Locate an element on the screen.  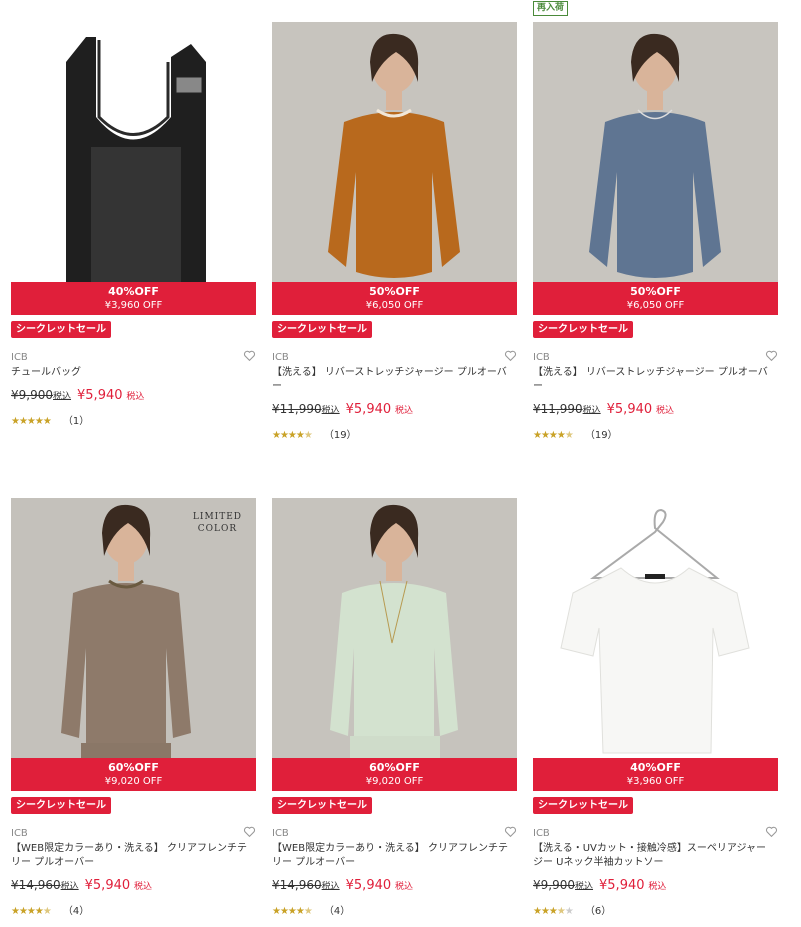
limited-color-label: LIMITED COLOR is located at coordinates (217, 523).